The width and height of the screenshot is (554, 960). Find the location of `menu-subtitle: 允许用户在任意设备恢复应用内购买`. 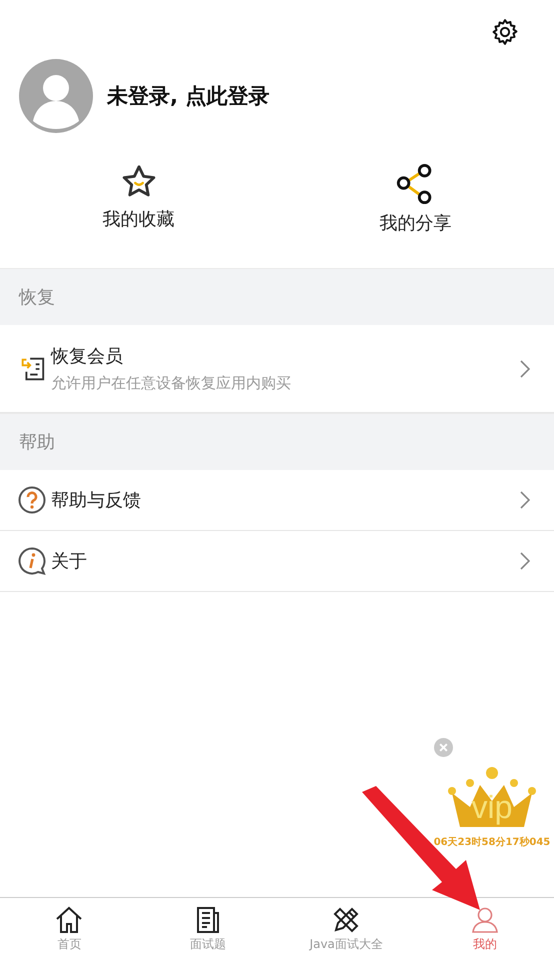

menu-subtitle: 允许用户在任意设备恢复应用内购买 is located at coordinates (171, 383).